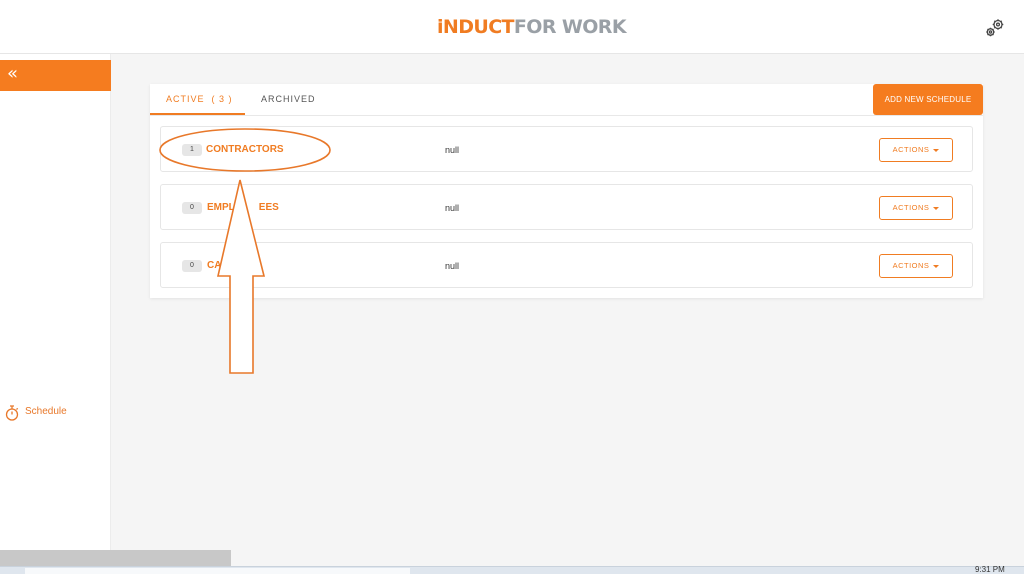 This screenshot has height=574, width=1024. I want to click on schedule-name: EMPL EES, so click(243, 207).